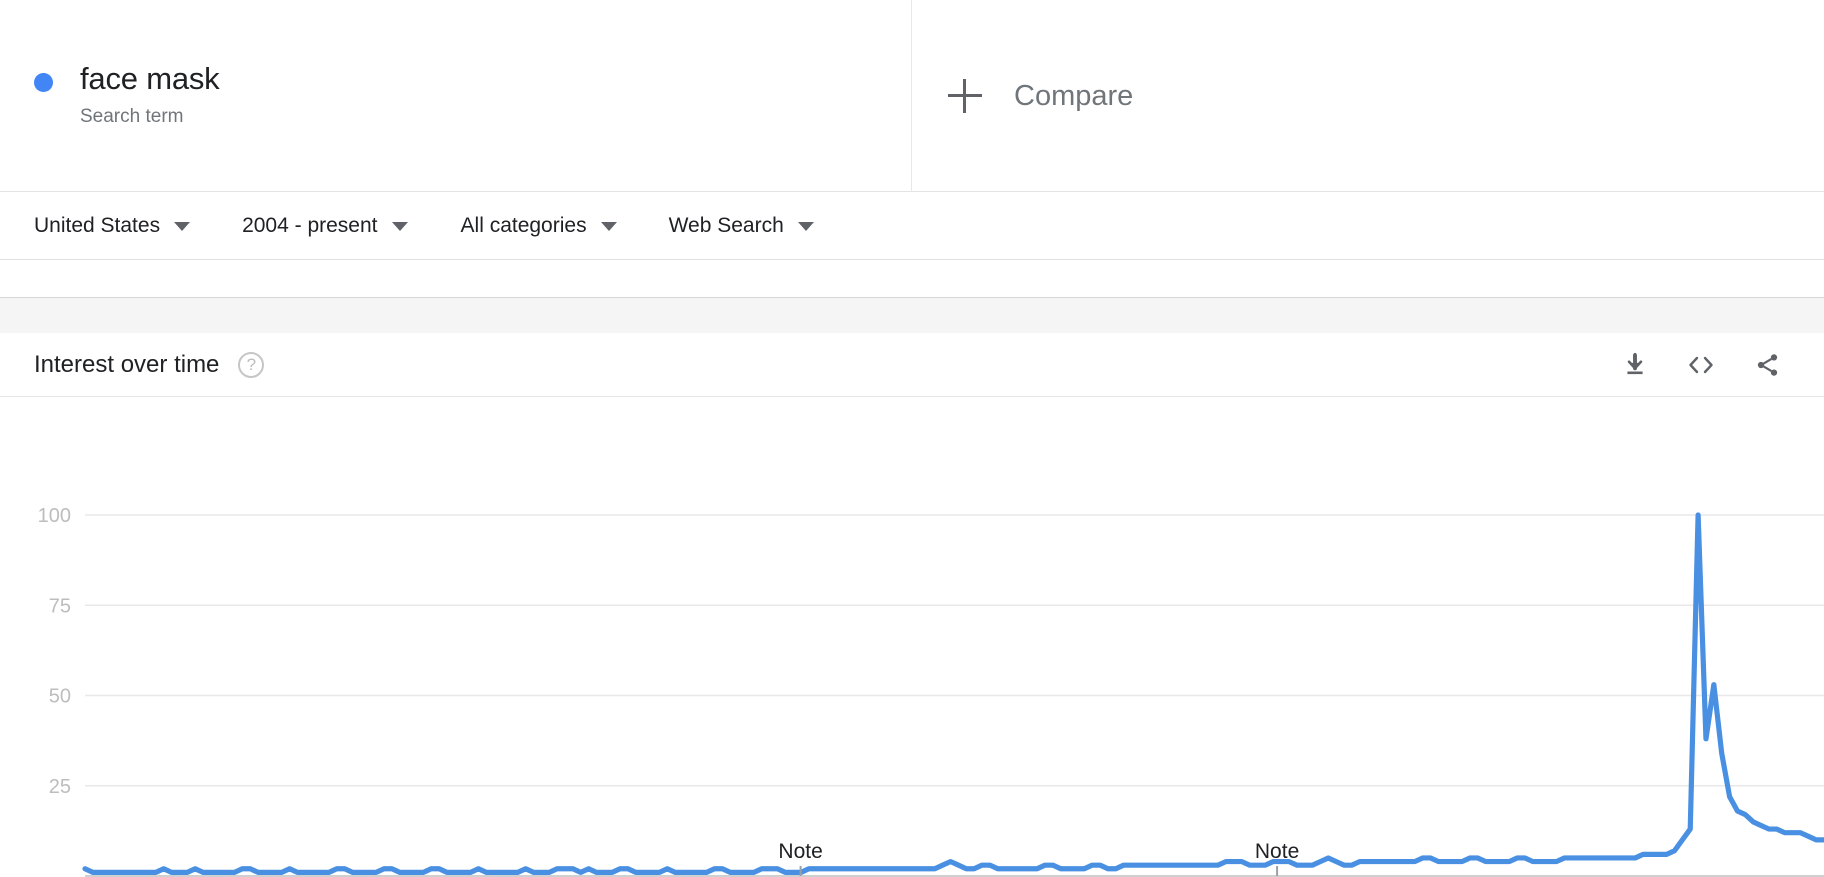 The image size is (1824, 877). Describe the element at coordinates (726, 225) in the screenshot. I see `filter-search-type-label: Web Search` at that location.